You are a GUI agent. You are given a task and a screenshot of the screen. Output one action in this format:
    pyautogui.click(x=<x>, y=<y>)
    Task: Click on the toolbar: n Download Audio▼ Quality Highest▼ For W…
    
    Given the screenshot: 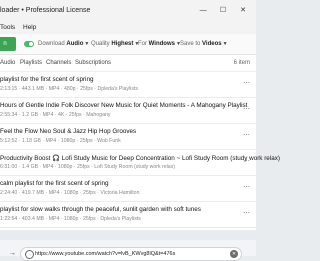 What is the action you would take?
    pyautogui.click(x=128, y=44)
    